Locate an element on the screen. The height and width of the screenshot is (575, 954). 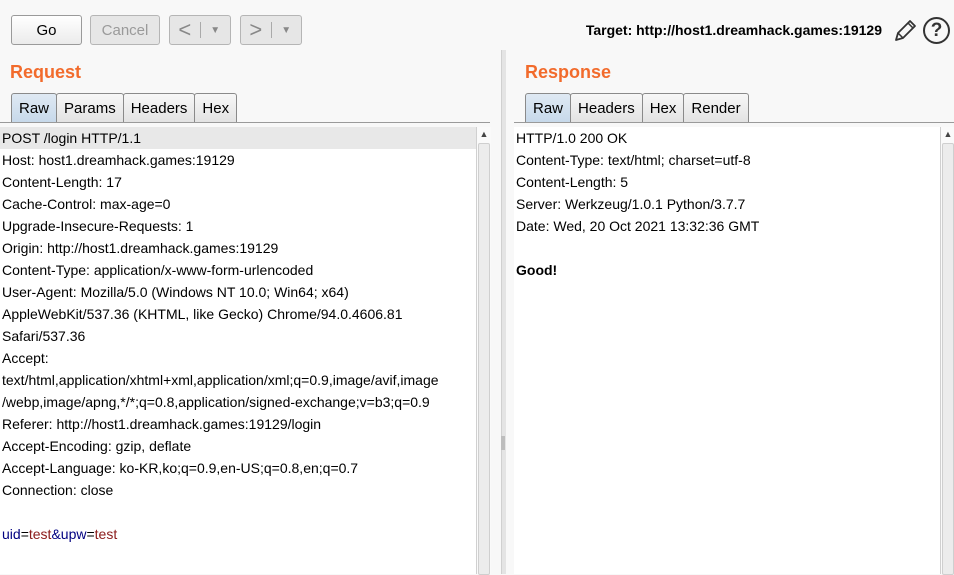
response-line: Server: Werkzeug/1.0.1 Python/3.7.7 is located at coordinates (631, 204).